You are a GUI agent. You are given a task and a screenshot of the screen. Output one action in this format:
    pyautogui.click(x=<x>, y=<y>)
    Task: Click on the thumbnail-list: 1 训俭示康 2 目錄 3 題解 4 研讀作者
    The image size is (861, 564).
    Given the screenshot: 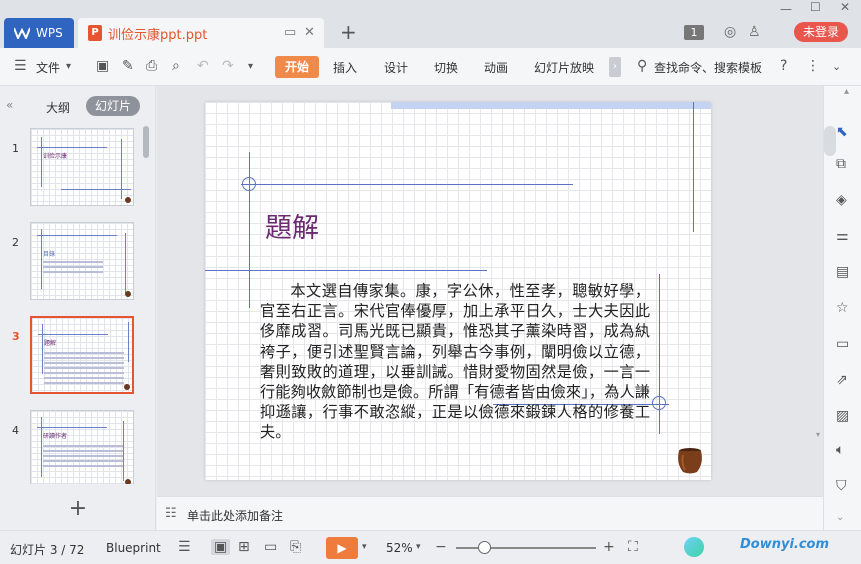 What is the action you would take?
    pyautogui.click(x=80, y=304)
    